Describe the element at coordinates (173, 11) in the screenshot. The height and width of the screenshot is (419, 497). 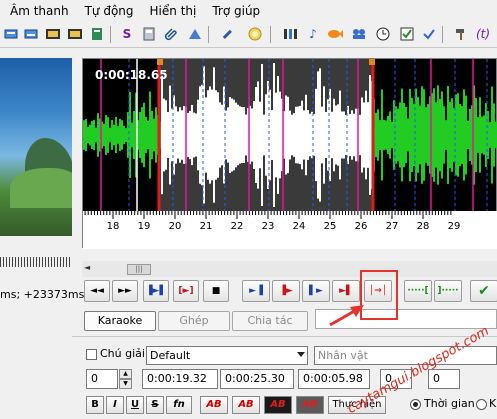
I see `menu-hien-thi: Hiển thị` at that location.